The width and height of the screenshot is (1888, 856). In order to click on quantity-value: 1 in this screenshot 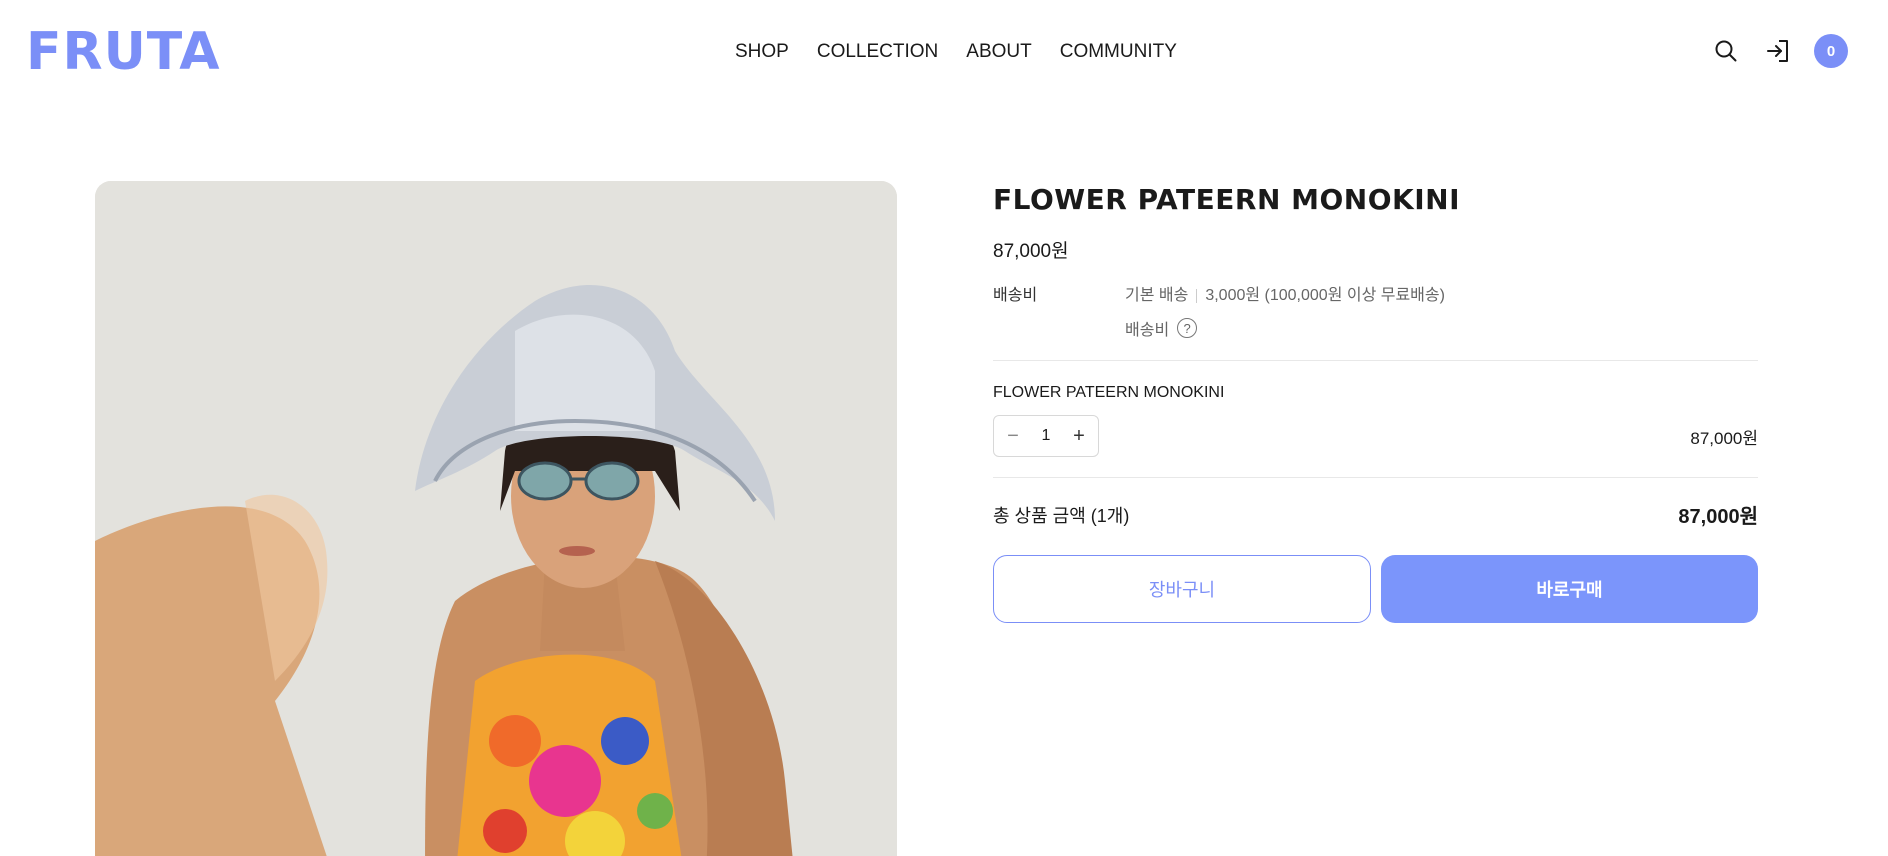, I will do `click(1046, 436)`.